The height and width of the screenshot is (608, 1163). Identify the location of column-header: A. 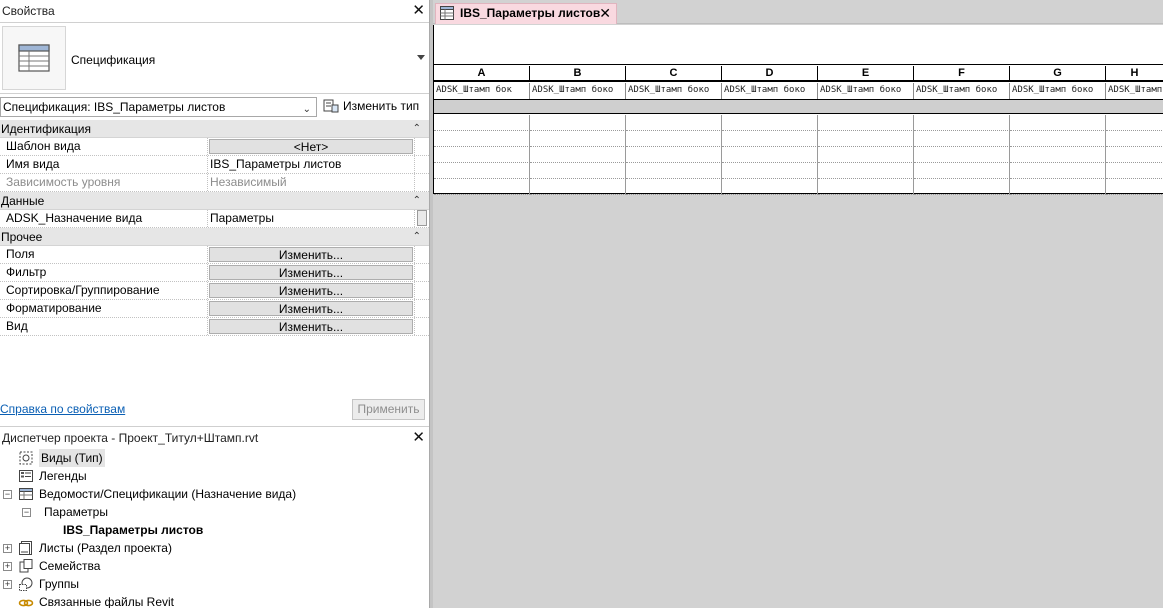
(482, 74).